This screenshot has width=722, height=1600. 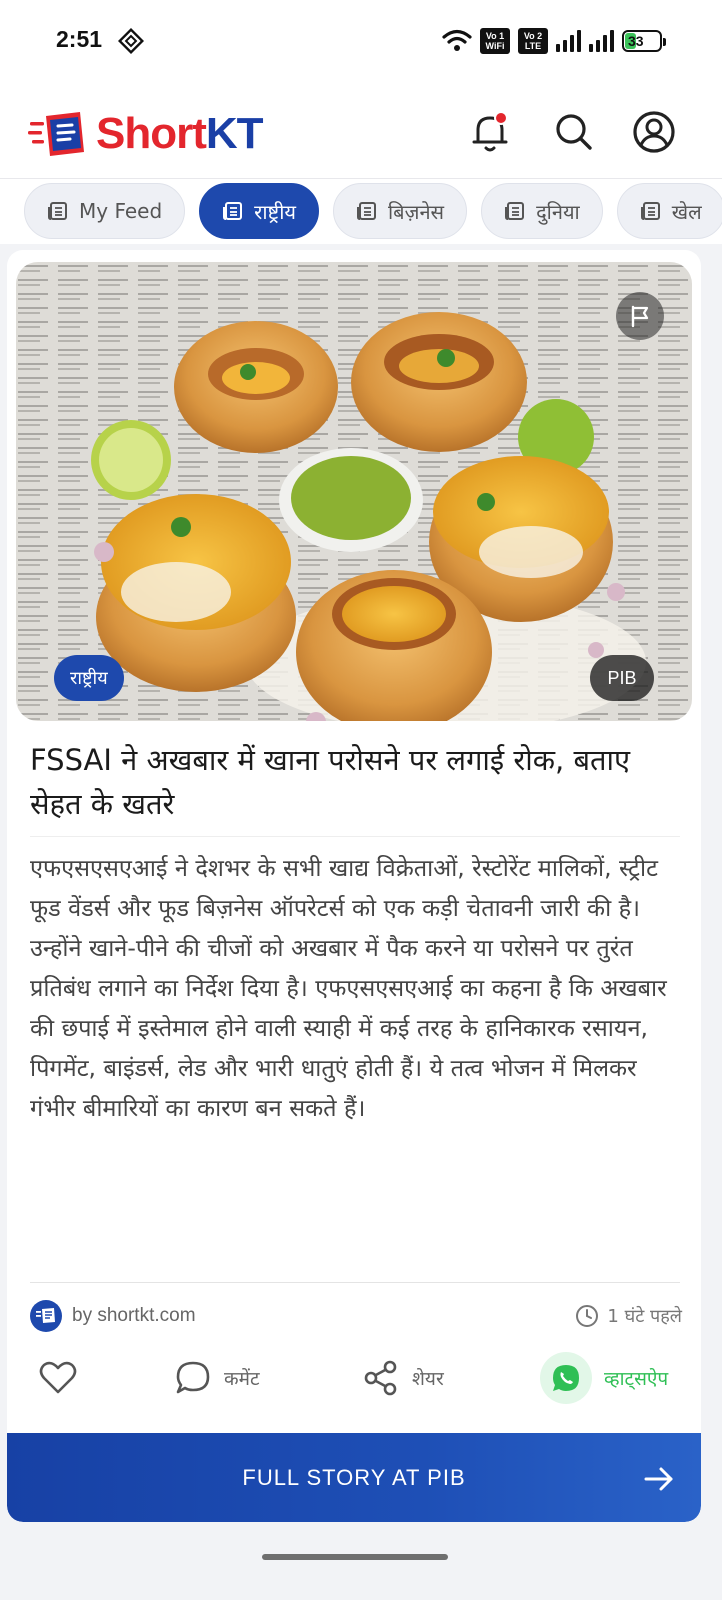 I want to click on whatsapp-icon, so click(x=566, y=1378).